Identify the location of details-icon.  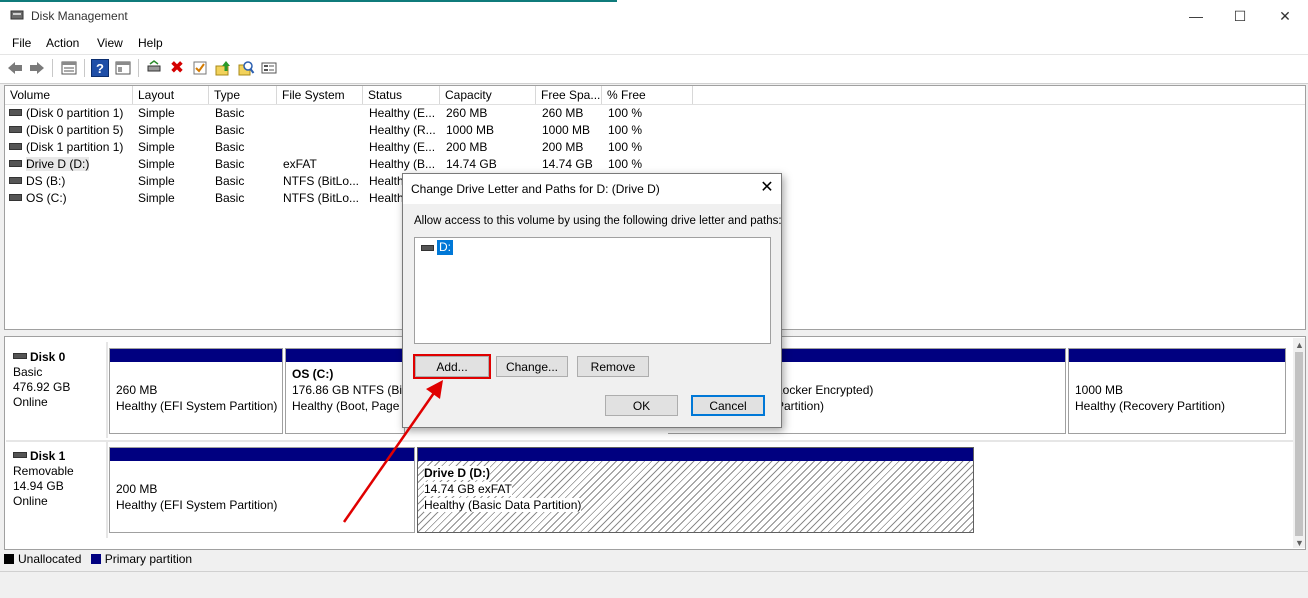
(269, 68).